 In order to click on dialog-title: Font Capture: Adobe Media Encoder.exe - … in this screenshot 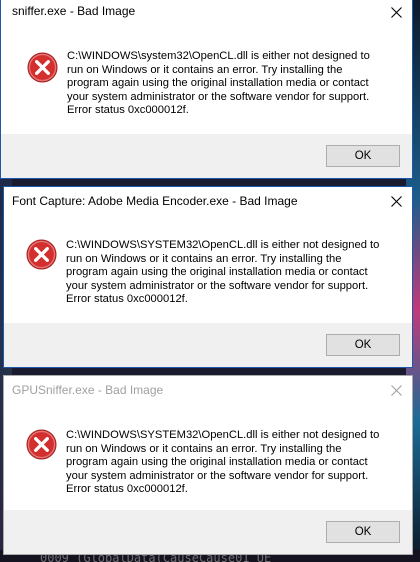, I will do `click(155, 201)`.